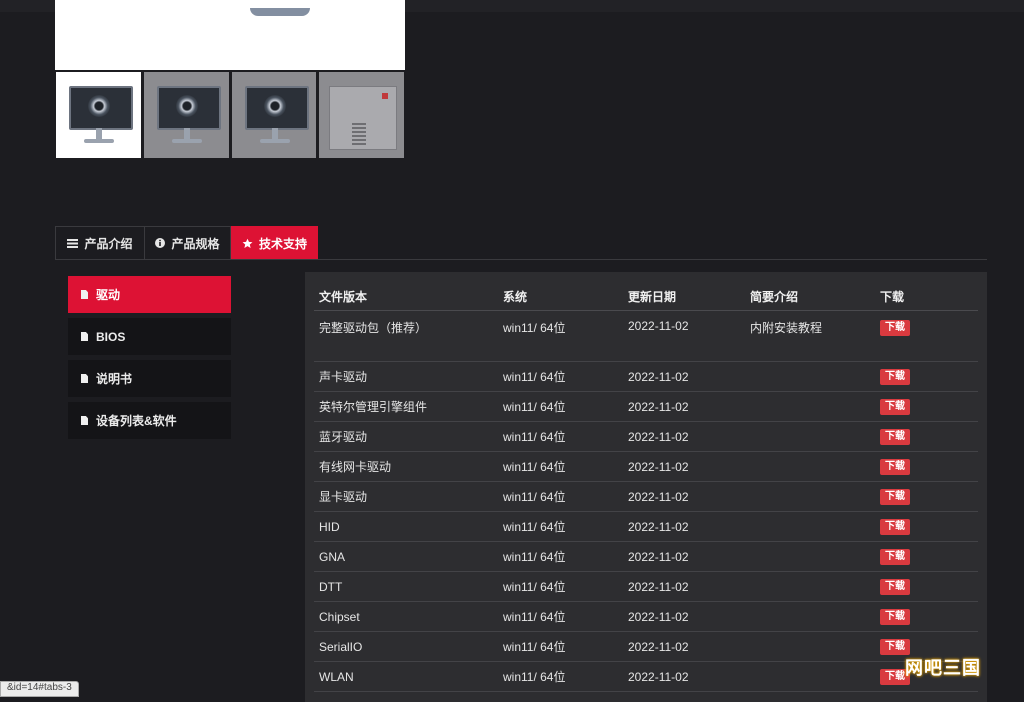 The height and width of the screenshot is (702, 1024). I want to click on support-sidebar: 驱动 BIOS 说明书 设备列表&软件, so click(149, 360).